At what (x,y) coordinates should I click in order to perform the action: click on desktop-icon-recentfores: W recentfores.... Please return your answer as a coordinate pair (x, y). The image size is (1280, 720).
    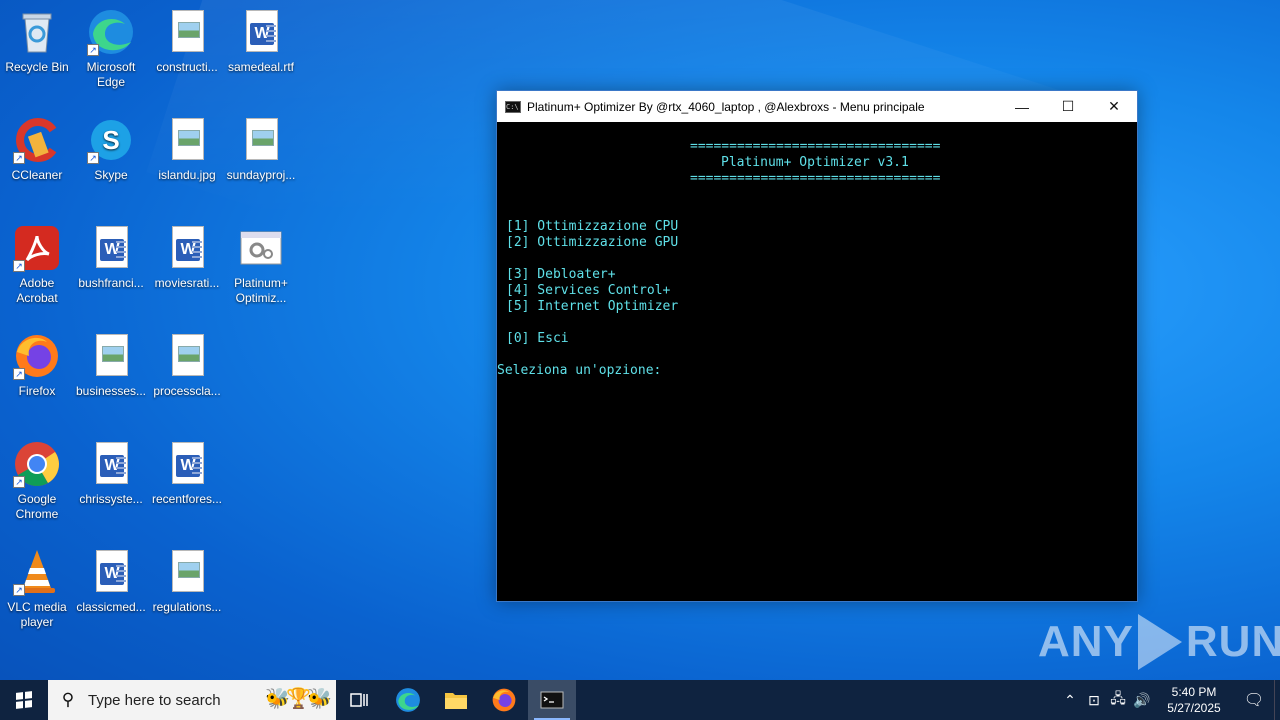
    Looking at the image, I should click on (187, 473).